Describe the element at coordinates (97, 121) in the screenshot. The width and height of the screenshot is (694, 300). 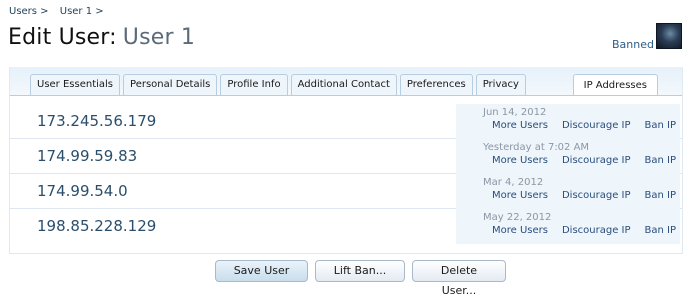
I see `ip-address: 173.245.56.179` at that location.